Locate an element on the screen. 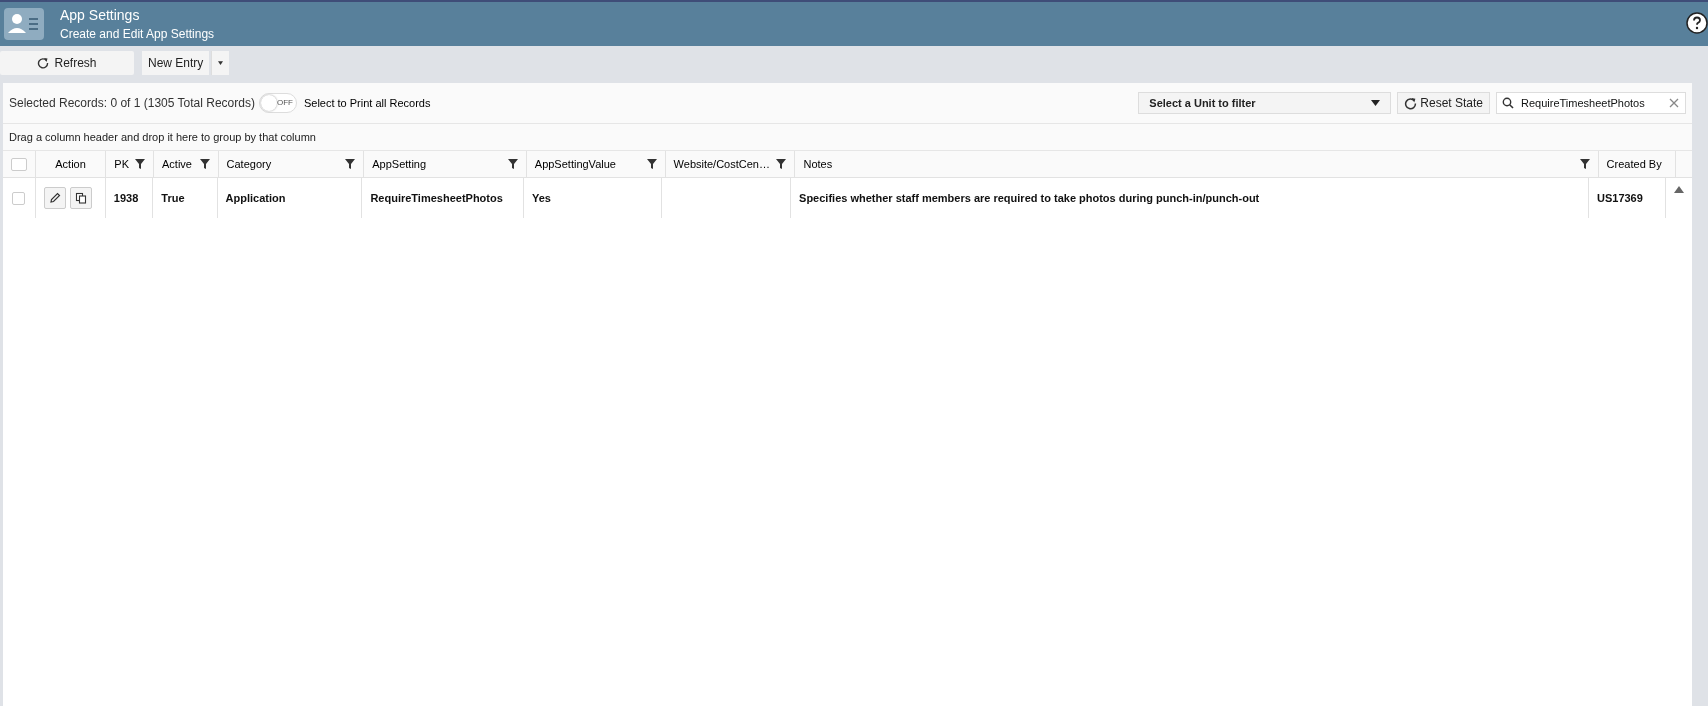  table-cell: True is located at coordinates (173, 198).